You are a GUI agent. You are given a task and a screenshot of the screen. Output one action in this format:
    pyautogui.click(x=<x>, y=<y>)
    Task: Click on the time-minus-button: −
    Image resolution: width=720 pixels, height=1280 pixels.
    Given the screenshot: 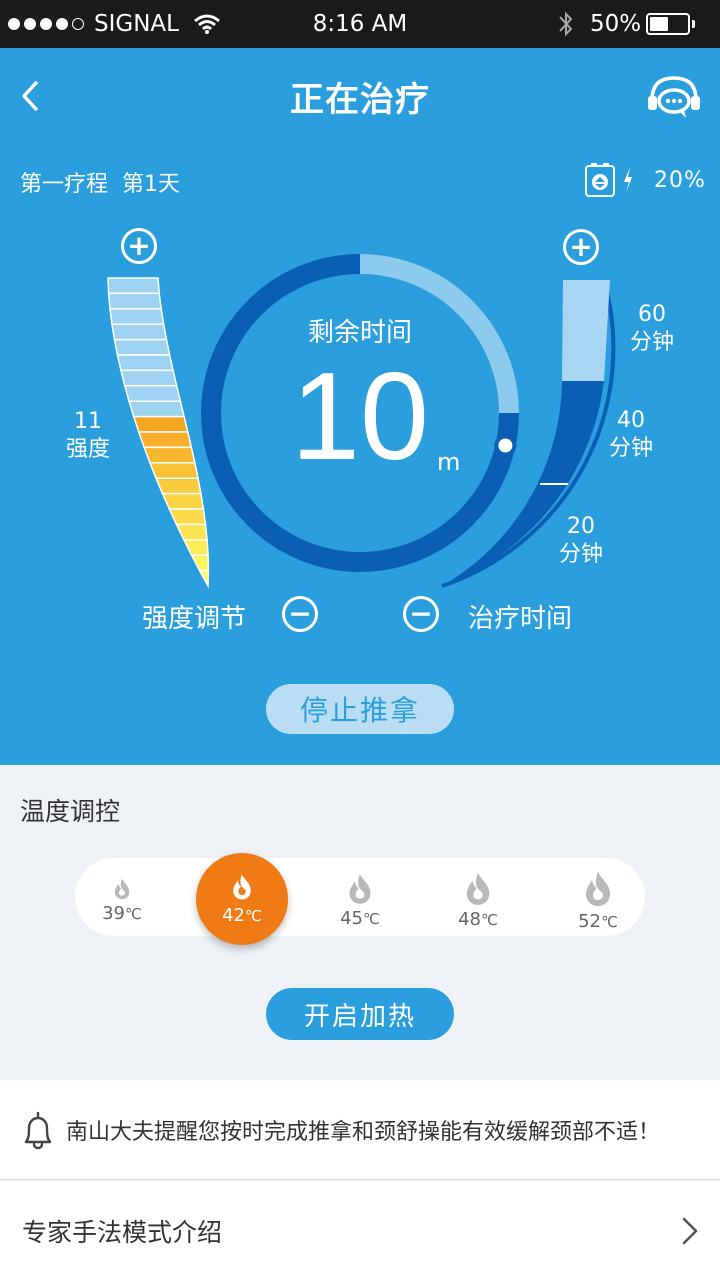 What is the action you would take?
    pyautogui.click(x=421, y=614)
    